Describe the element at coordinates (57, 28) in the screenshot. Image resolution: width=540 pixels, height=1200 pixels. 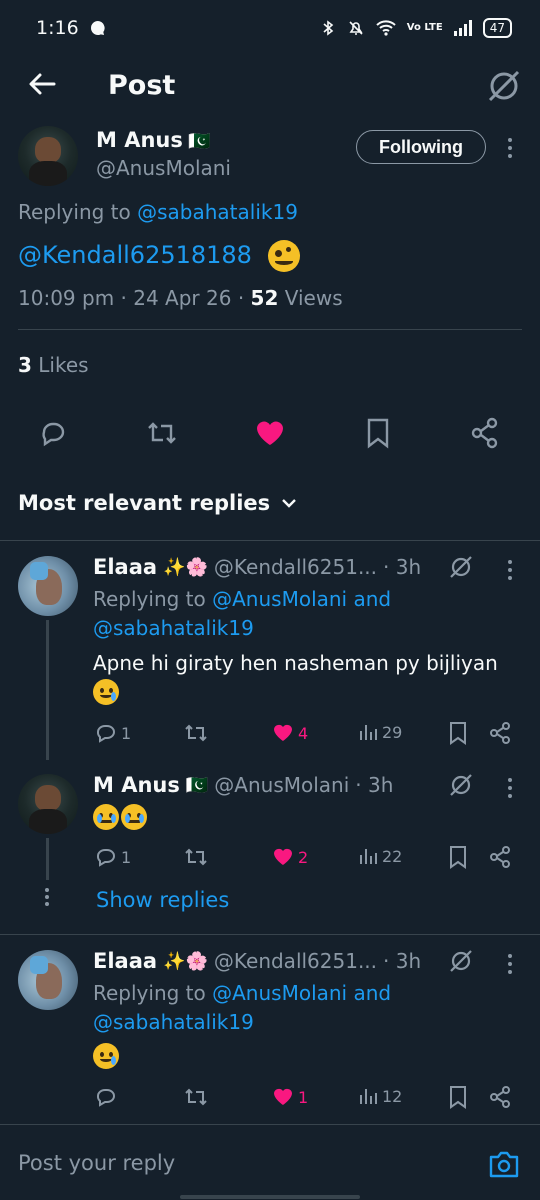
I see `status-time: 1:16` at that location.